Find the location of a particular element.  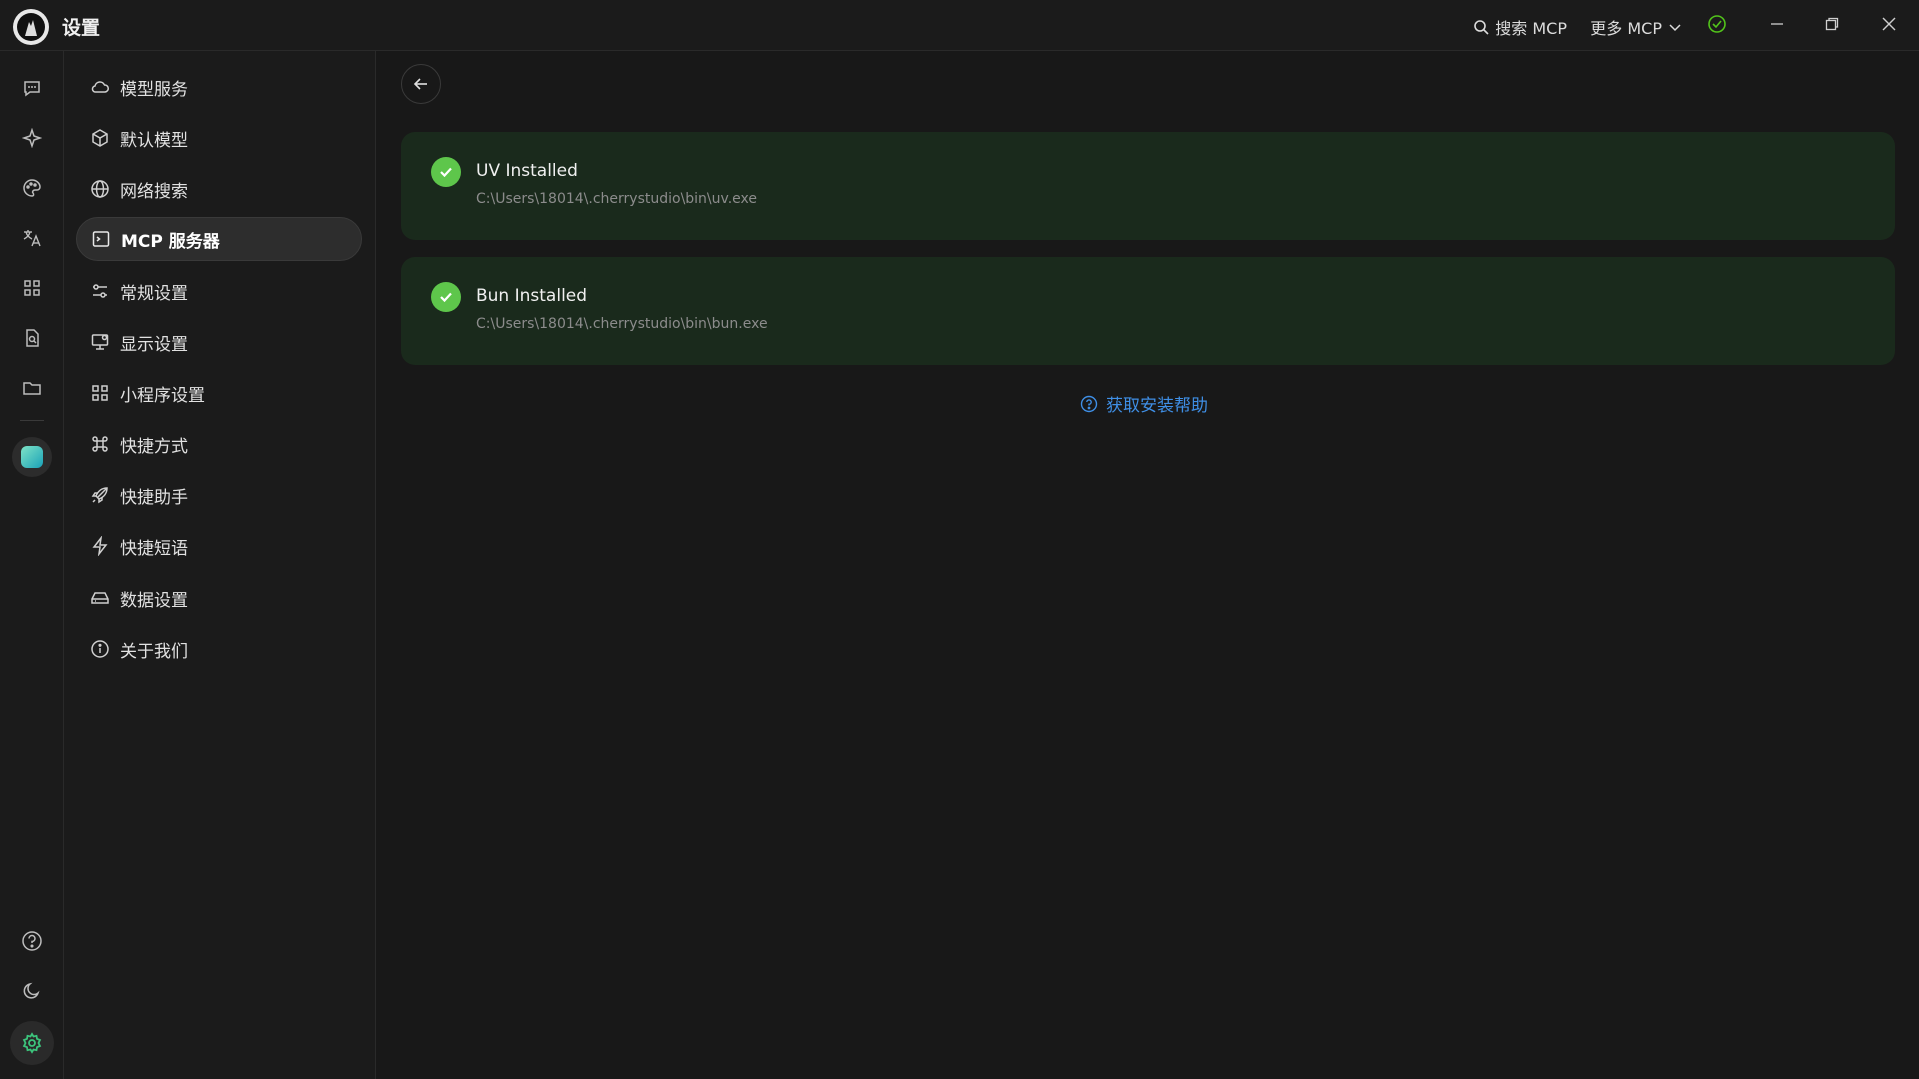

cloud-icon is located at coordinates (100, 87).